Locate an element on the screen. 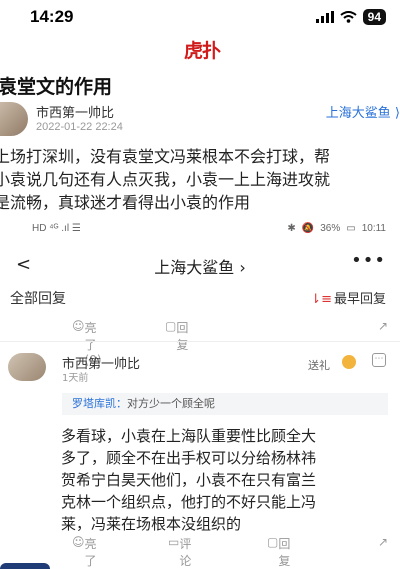  reply-line: 莱，冯莱在场根本没组织的 is located at coordinates (151, 524).